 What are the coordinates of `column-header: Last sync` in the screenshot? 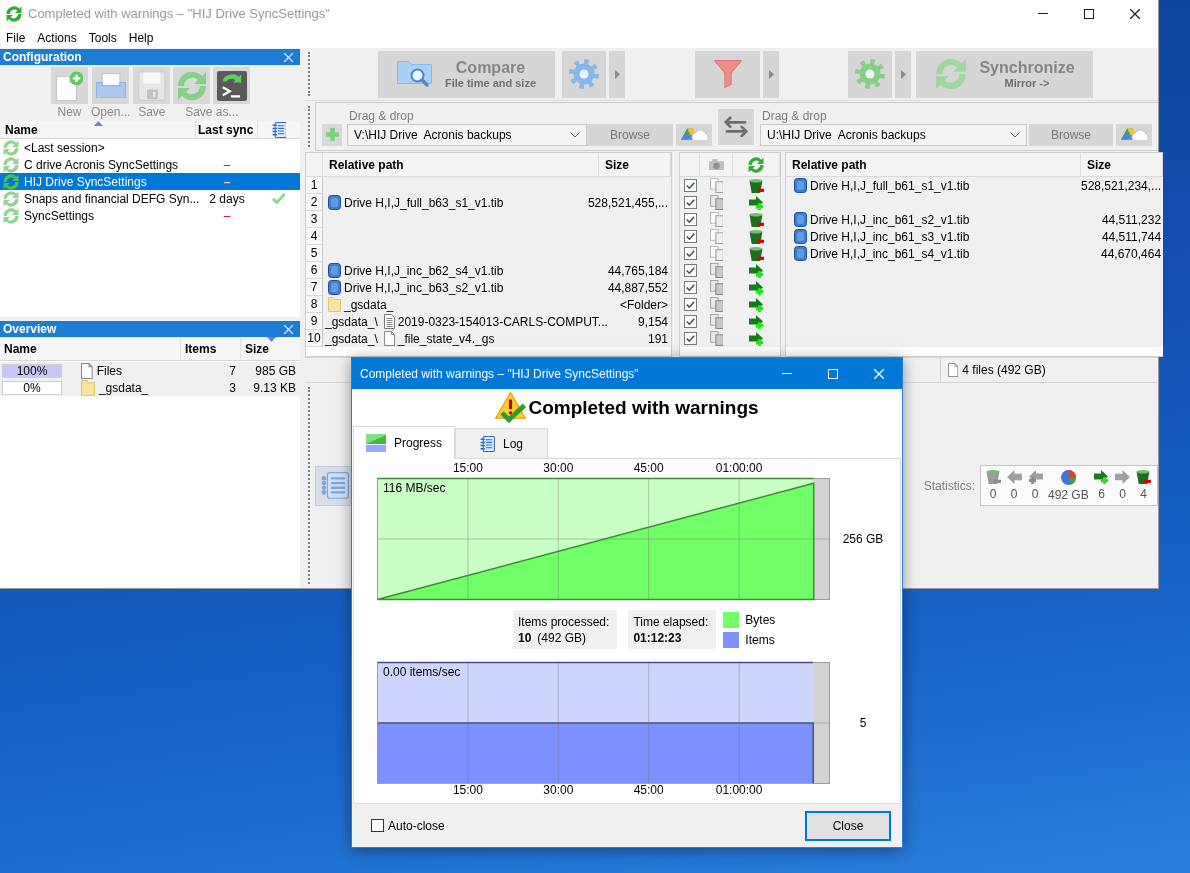 It's located at (227, 129).